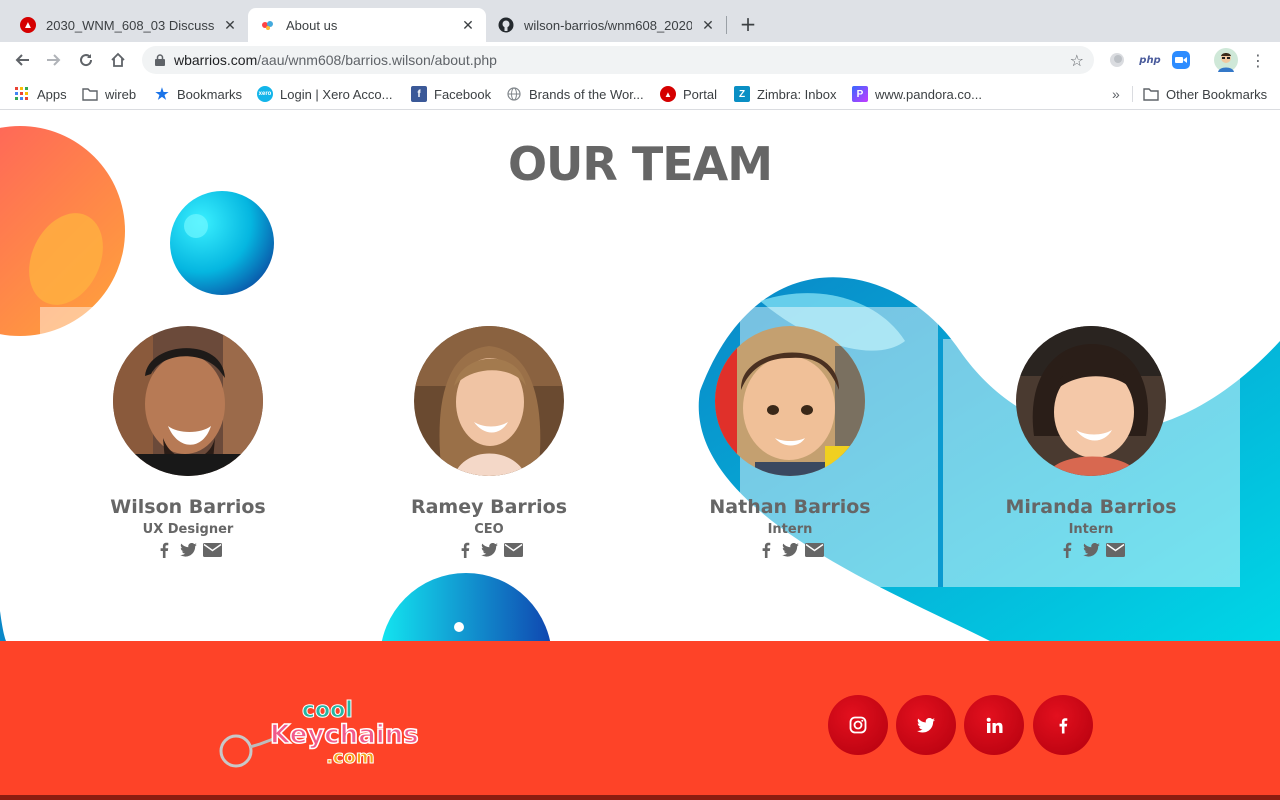  I want to click on back-button, so click(22, 60).